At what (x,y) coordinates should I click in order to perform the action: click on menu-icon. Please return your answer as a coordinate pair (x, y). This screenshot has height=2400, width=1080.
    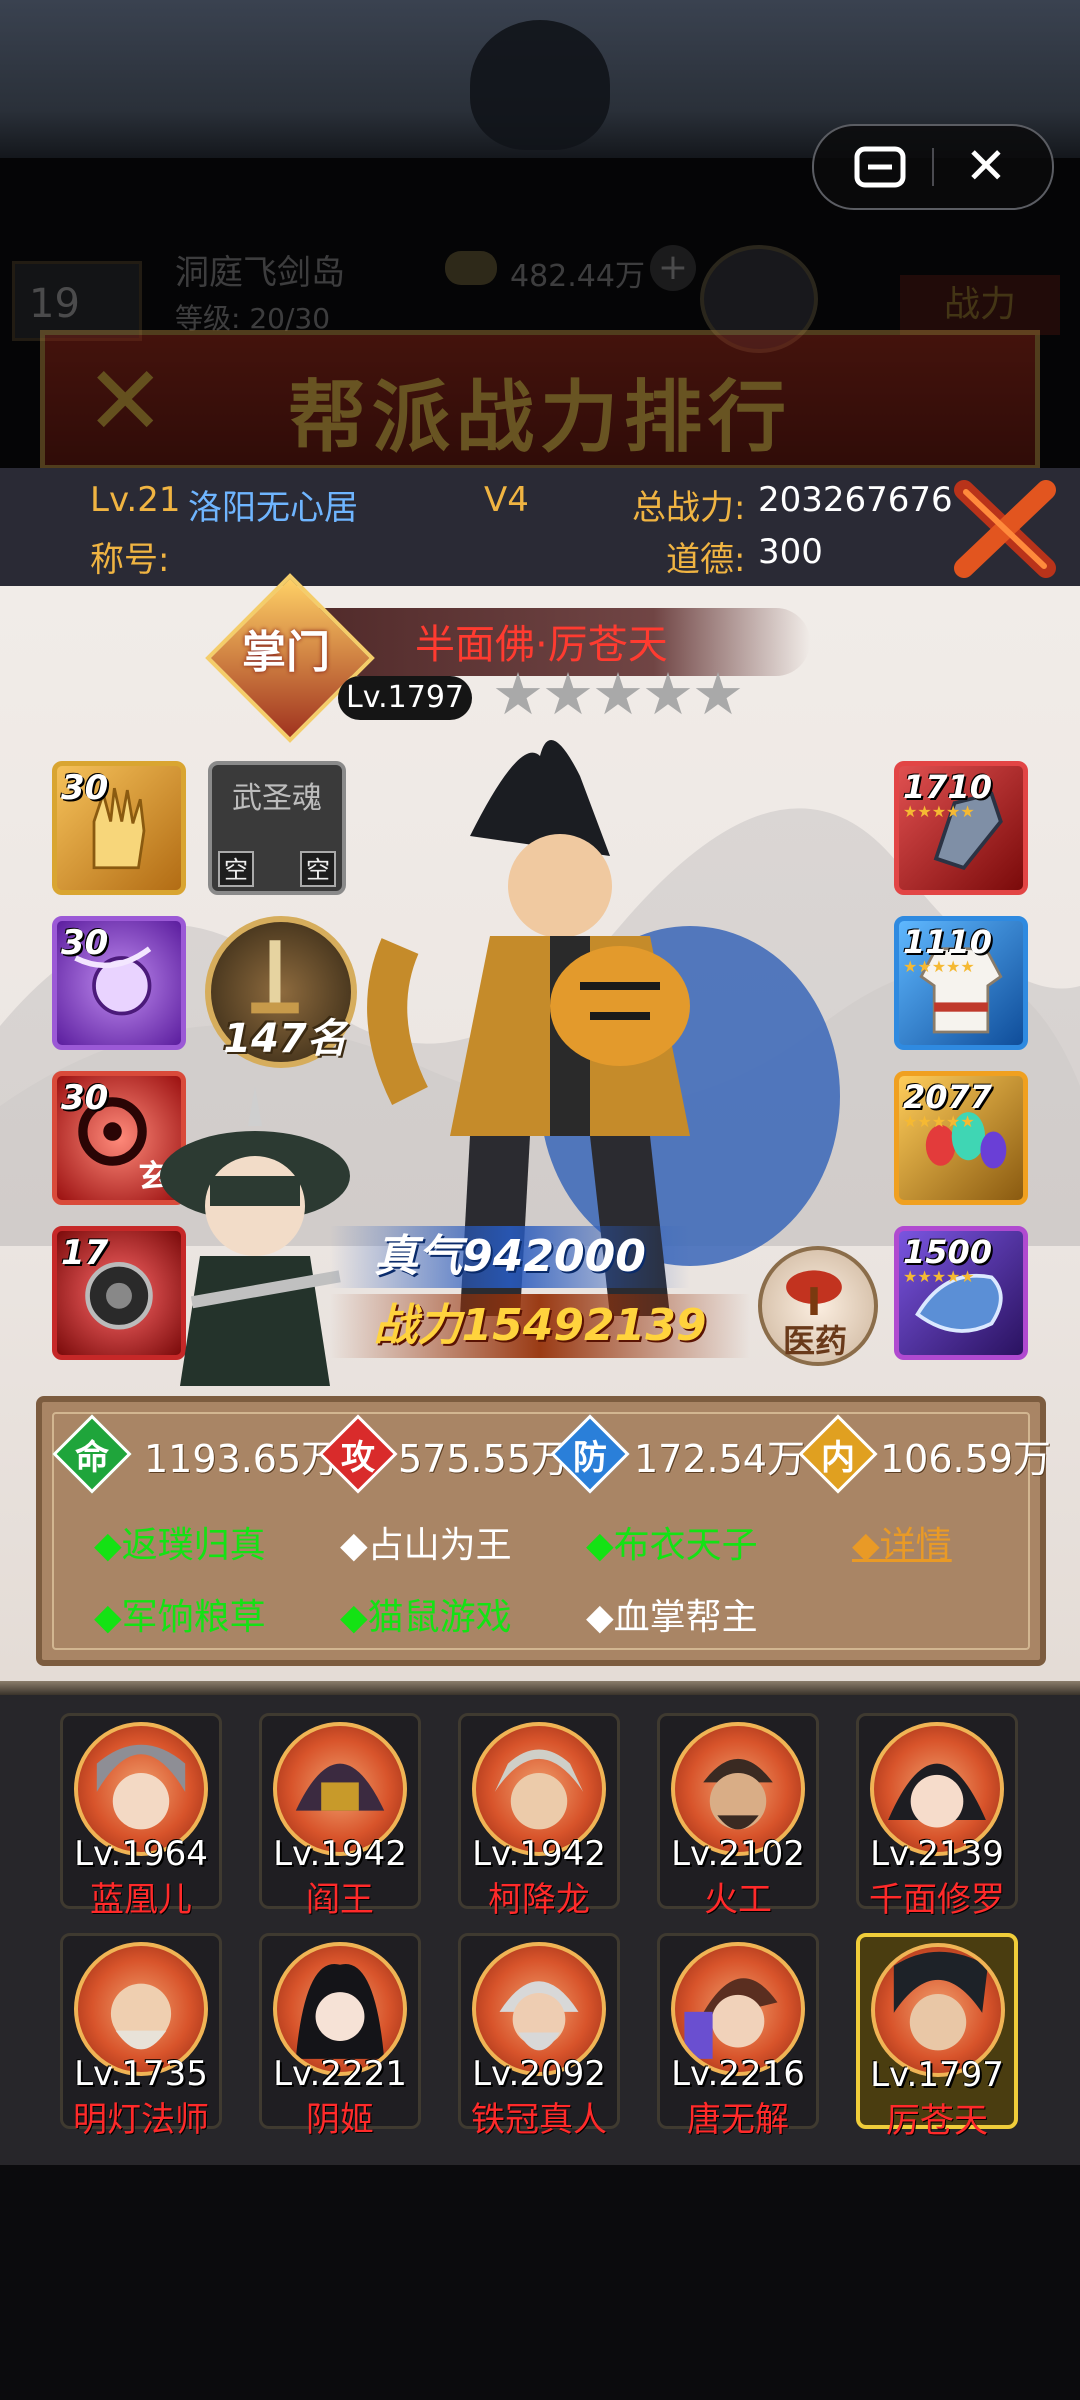
    Looking at the image, I should click on (880, 167).